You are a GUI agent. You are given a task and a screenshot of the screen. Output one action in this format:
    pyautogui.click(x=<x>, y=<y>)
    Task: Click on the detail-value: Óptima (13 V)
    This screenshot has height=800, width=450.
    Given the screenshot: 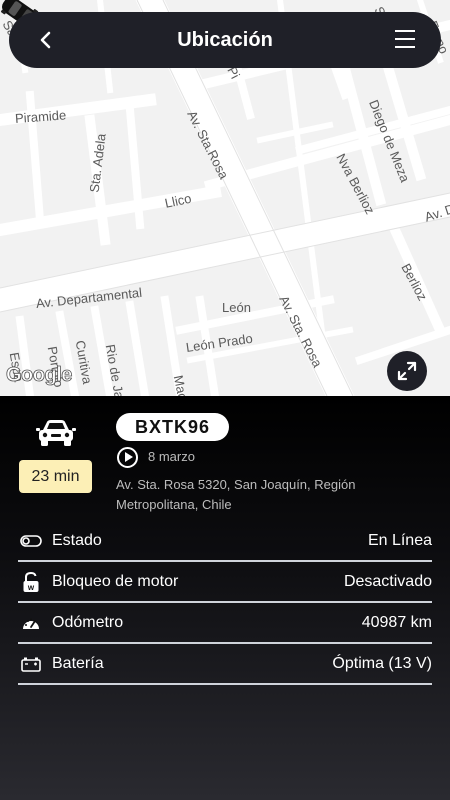 What is the action you would take?
    pyautogui.click(x=382, y=663)
    